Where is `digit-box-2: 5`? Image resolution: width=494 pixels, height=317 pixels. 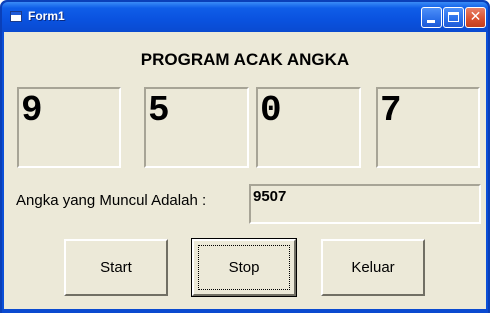
digit-box-2: 5 is located at coordinates (196, 127).